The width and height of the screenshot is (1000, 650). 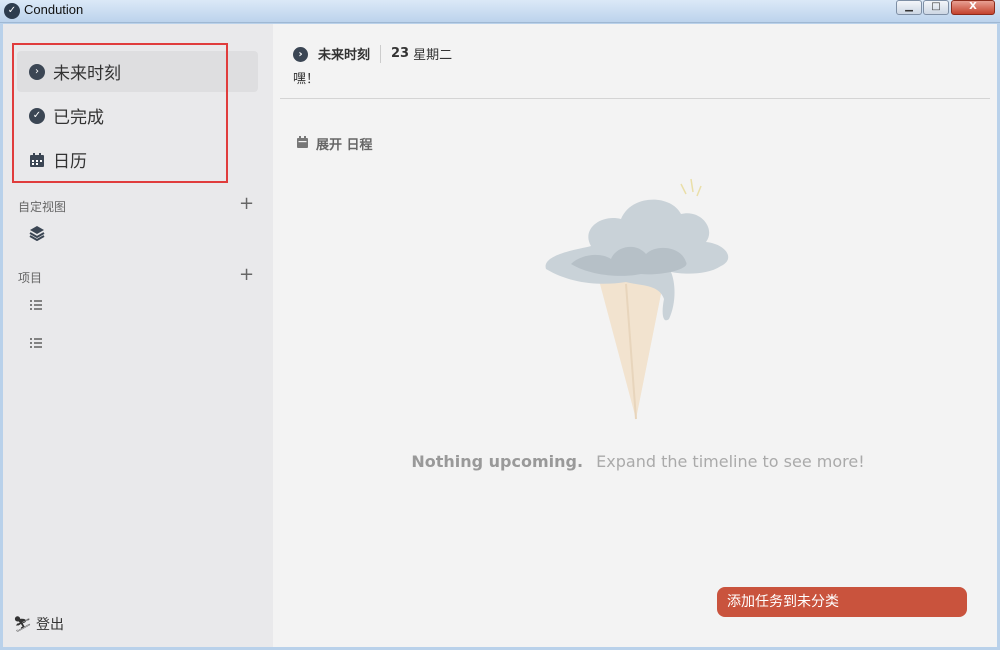 I want to click on nav-upcoming: › 未来时刻, so click(x=137, y=71).